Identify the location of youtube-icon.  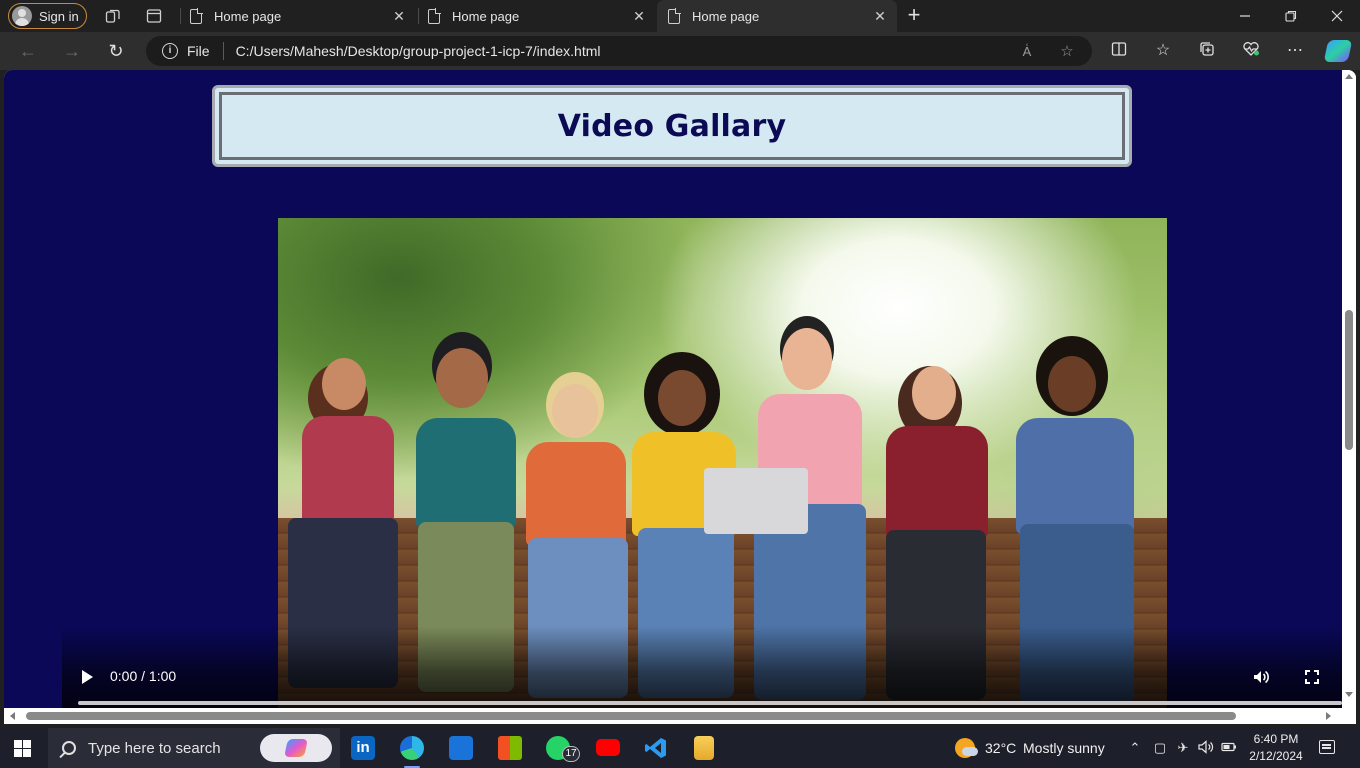
(608, 747).